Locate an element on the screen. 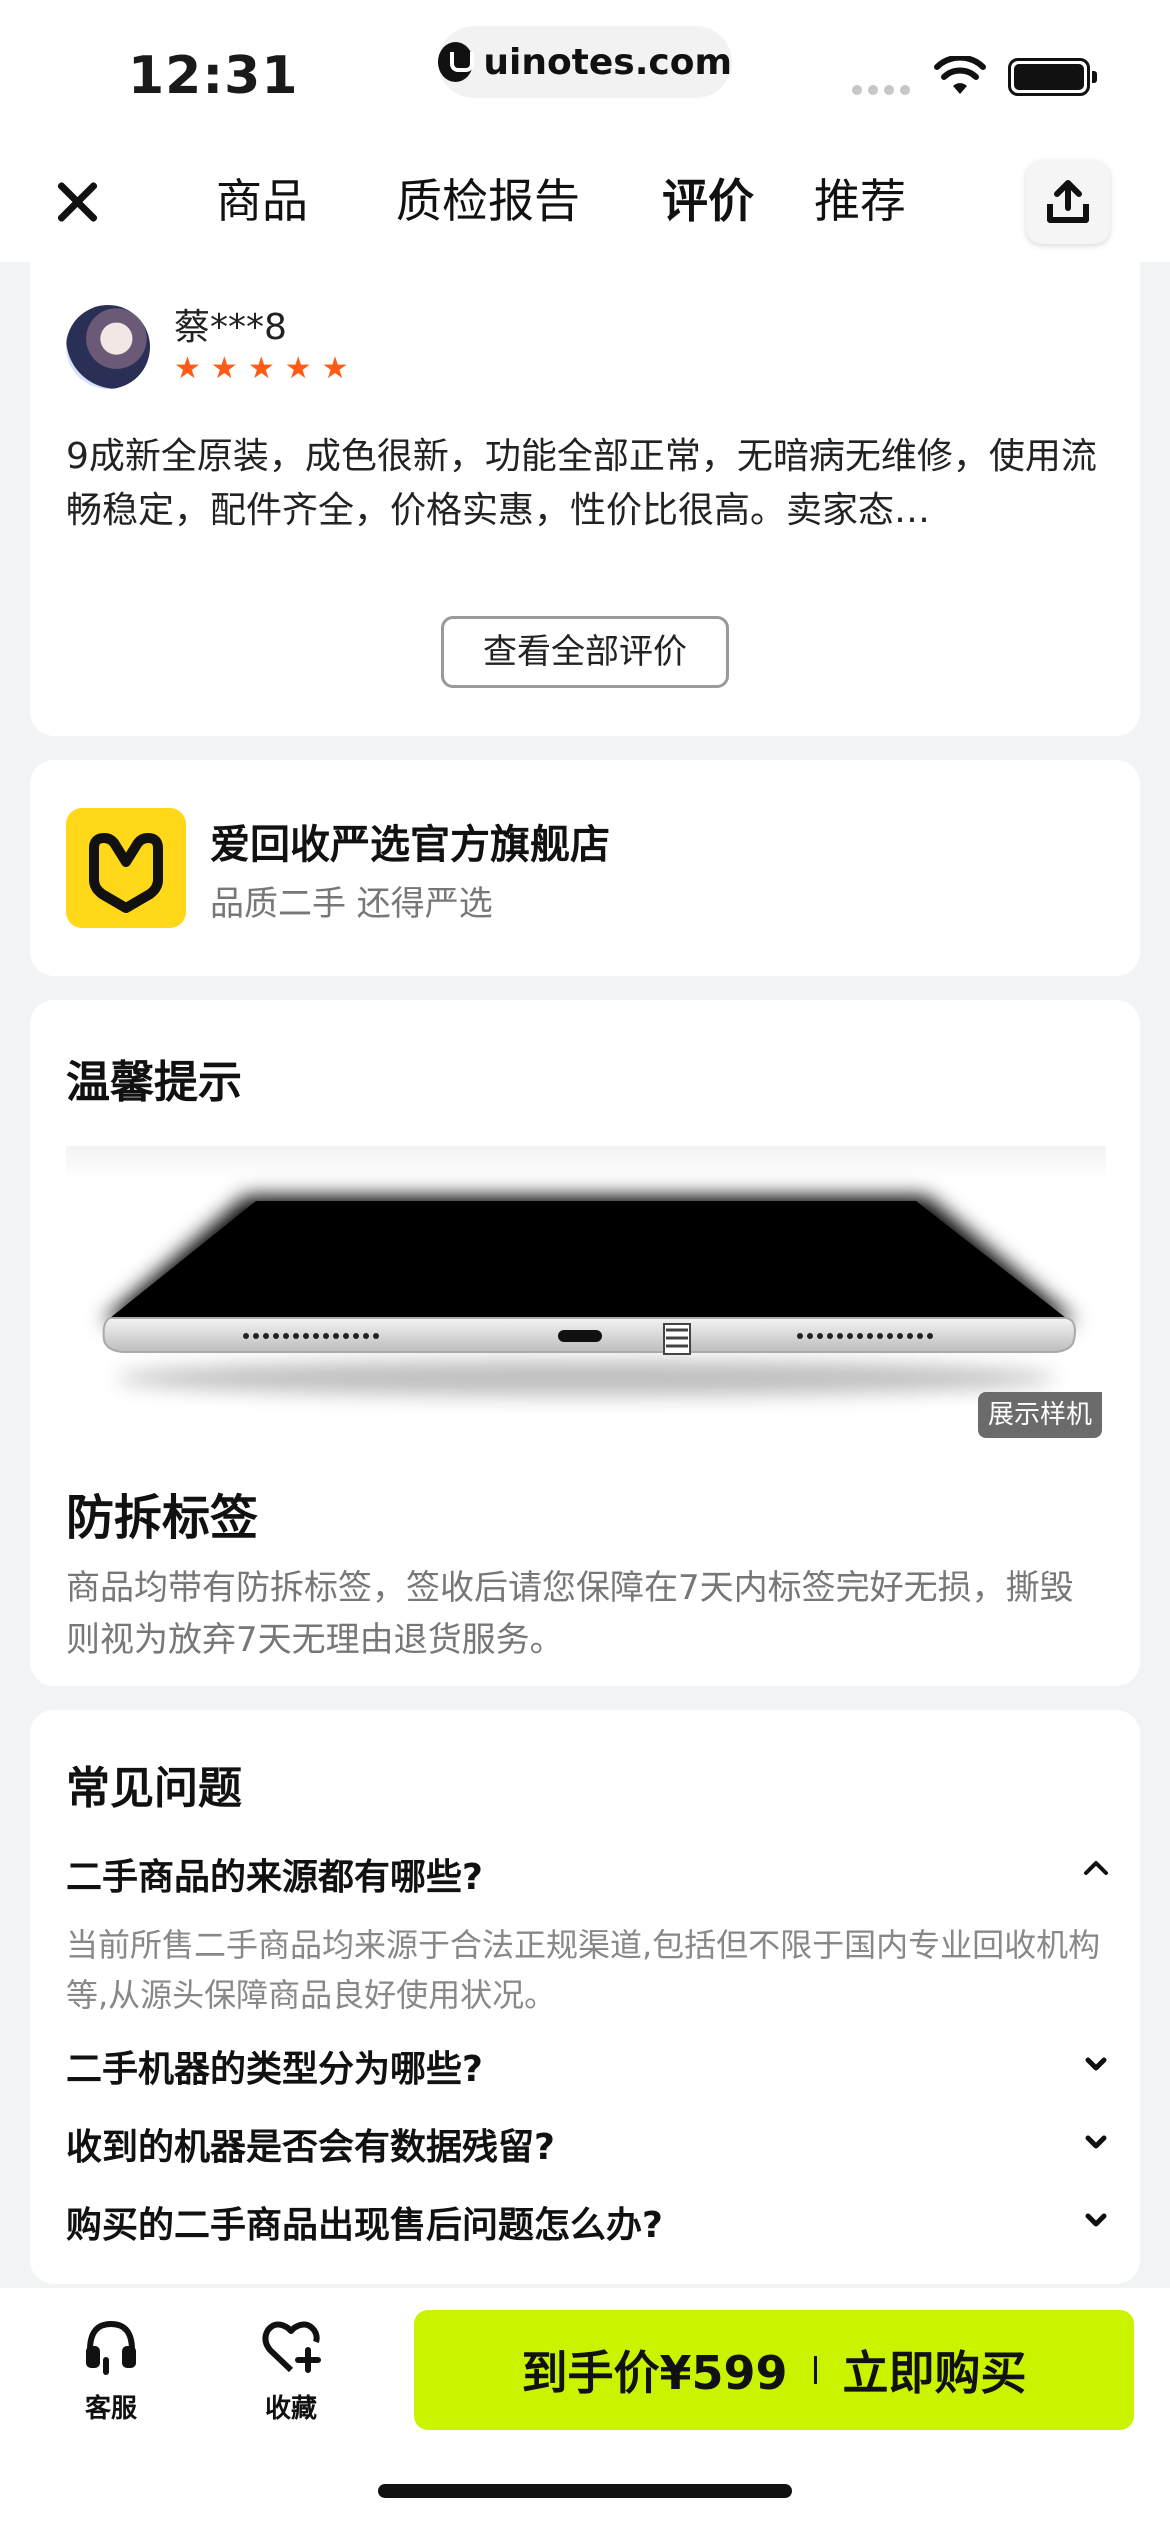 The width and height of the screenshot is (1170, 2532). buy-now-label: 立即购买 is located at coordinates (934, 2373).